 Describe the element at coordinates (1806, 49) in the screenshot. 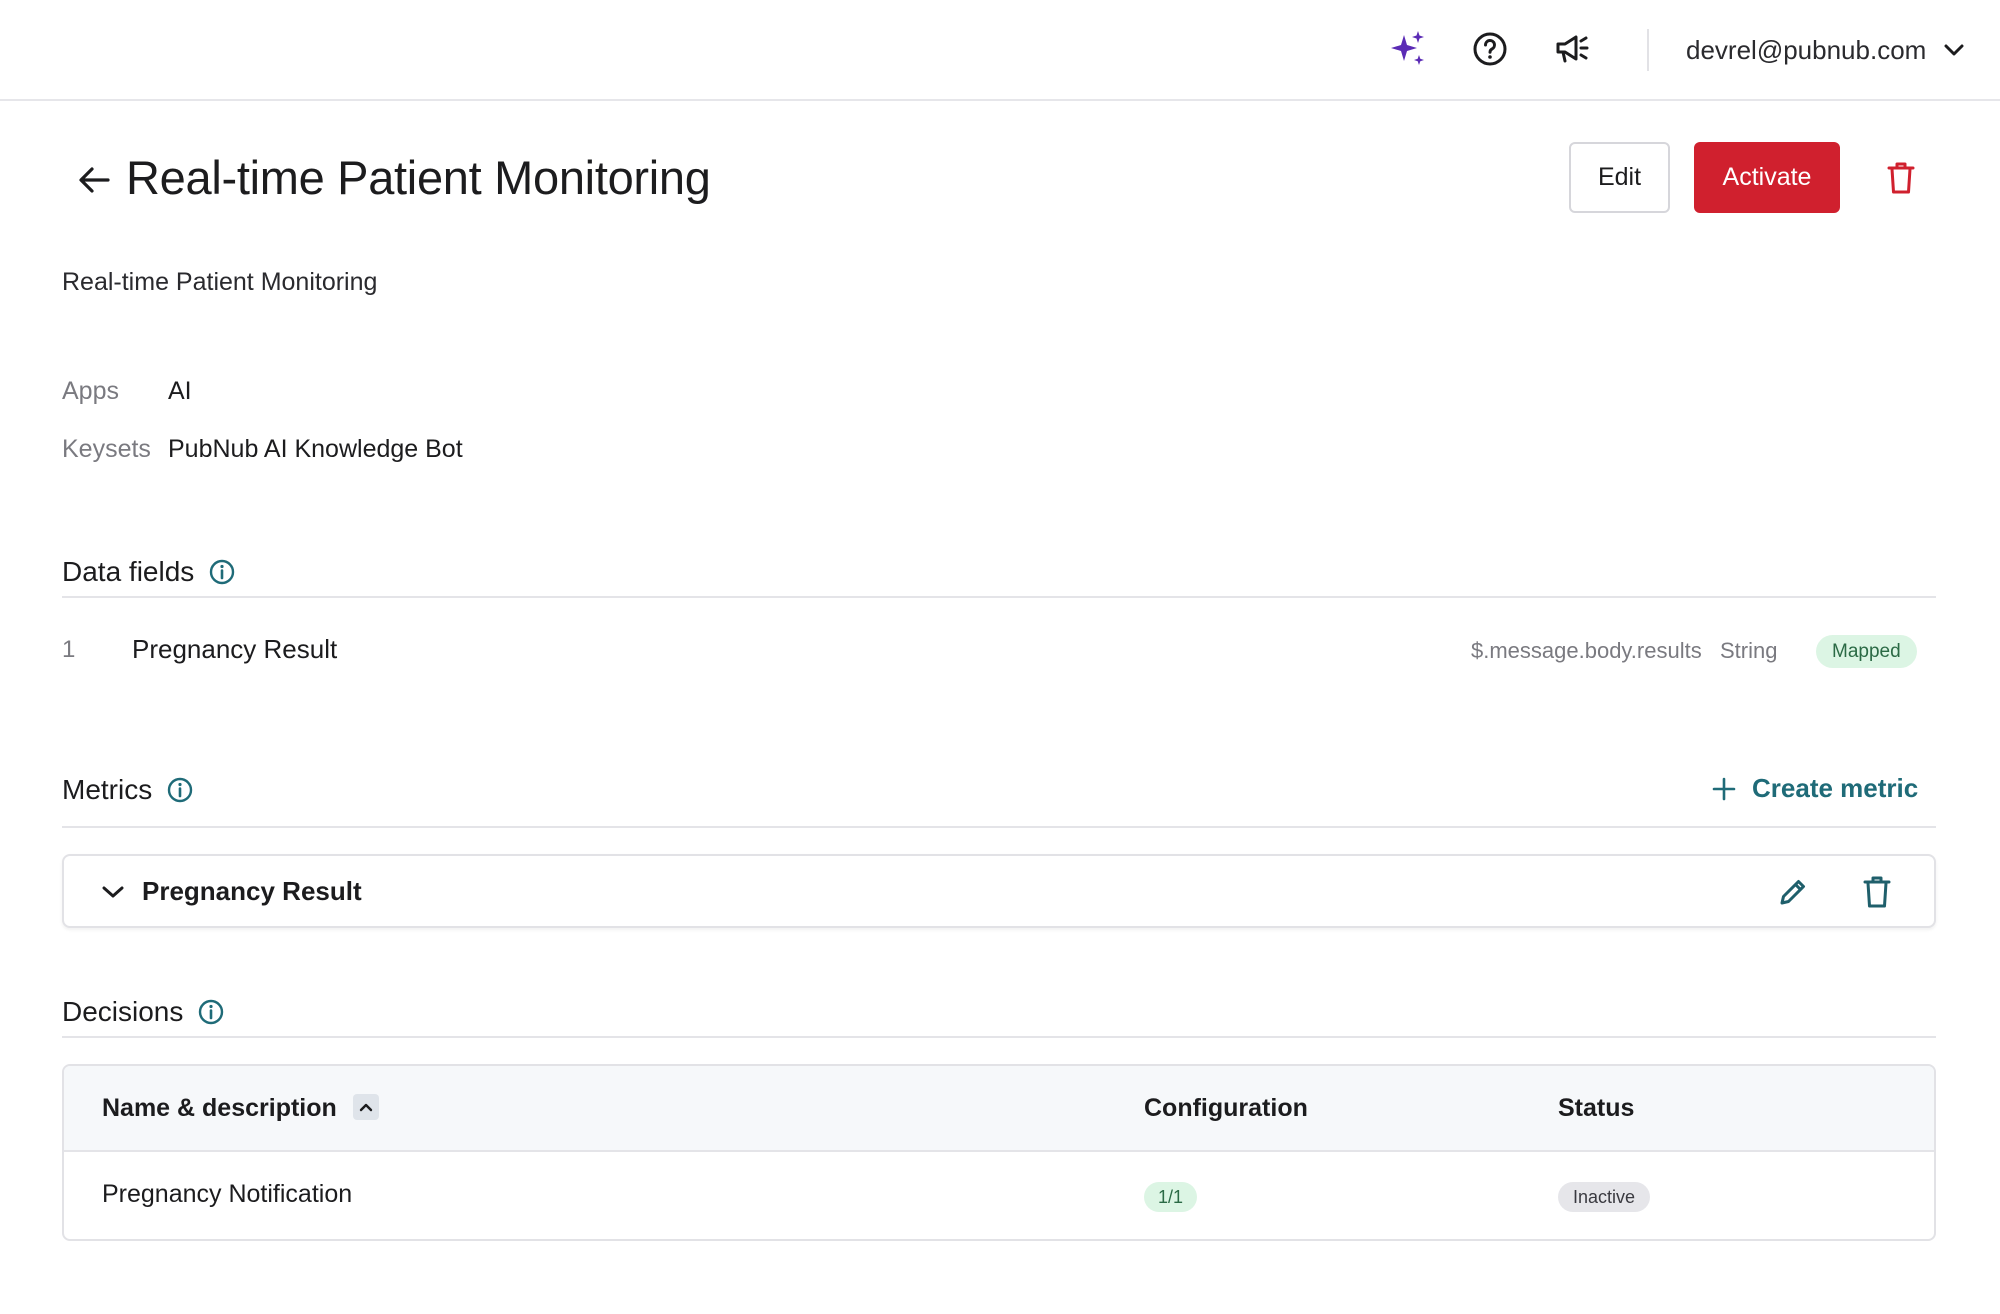

I see `account-email: devrel@pubnub.com` at that location.